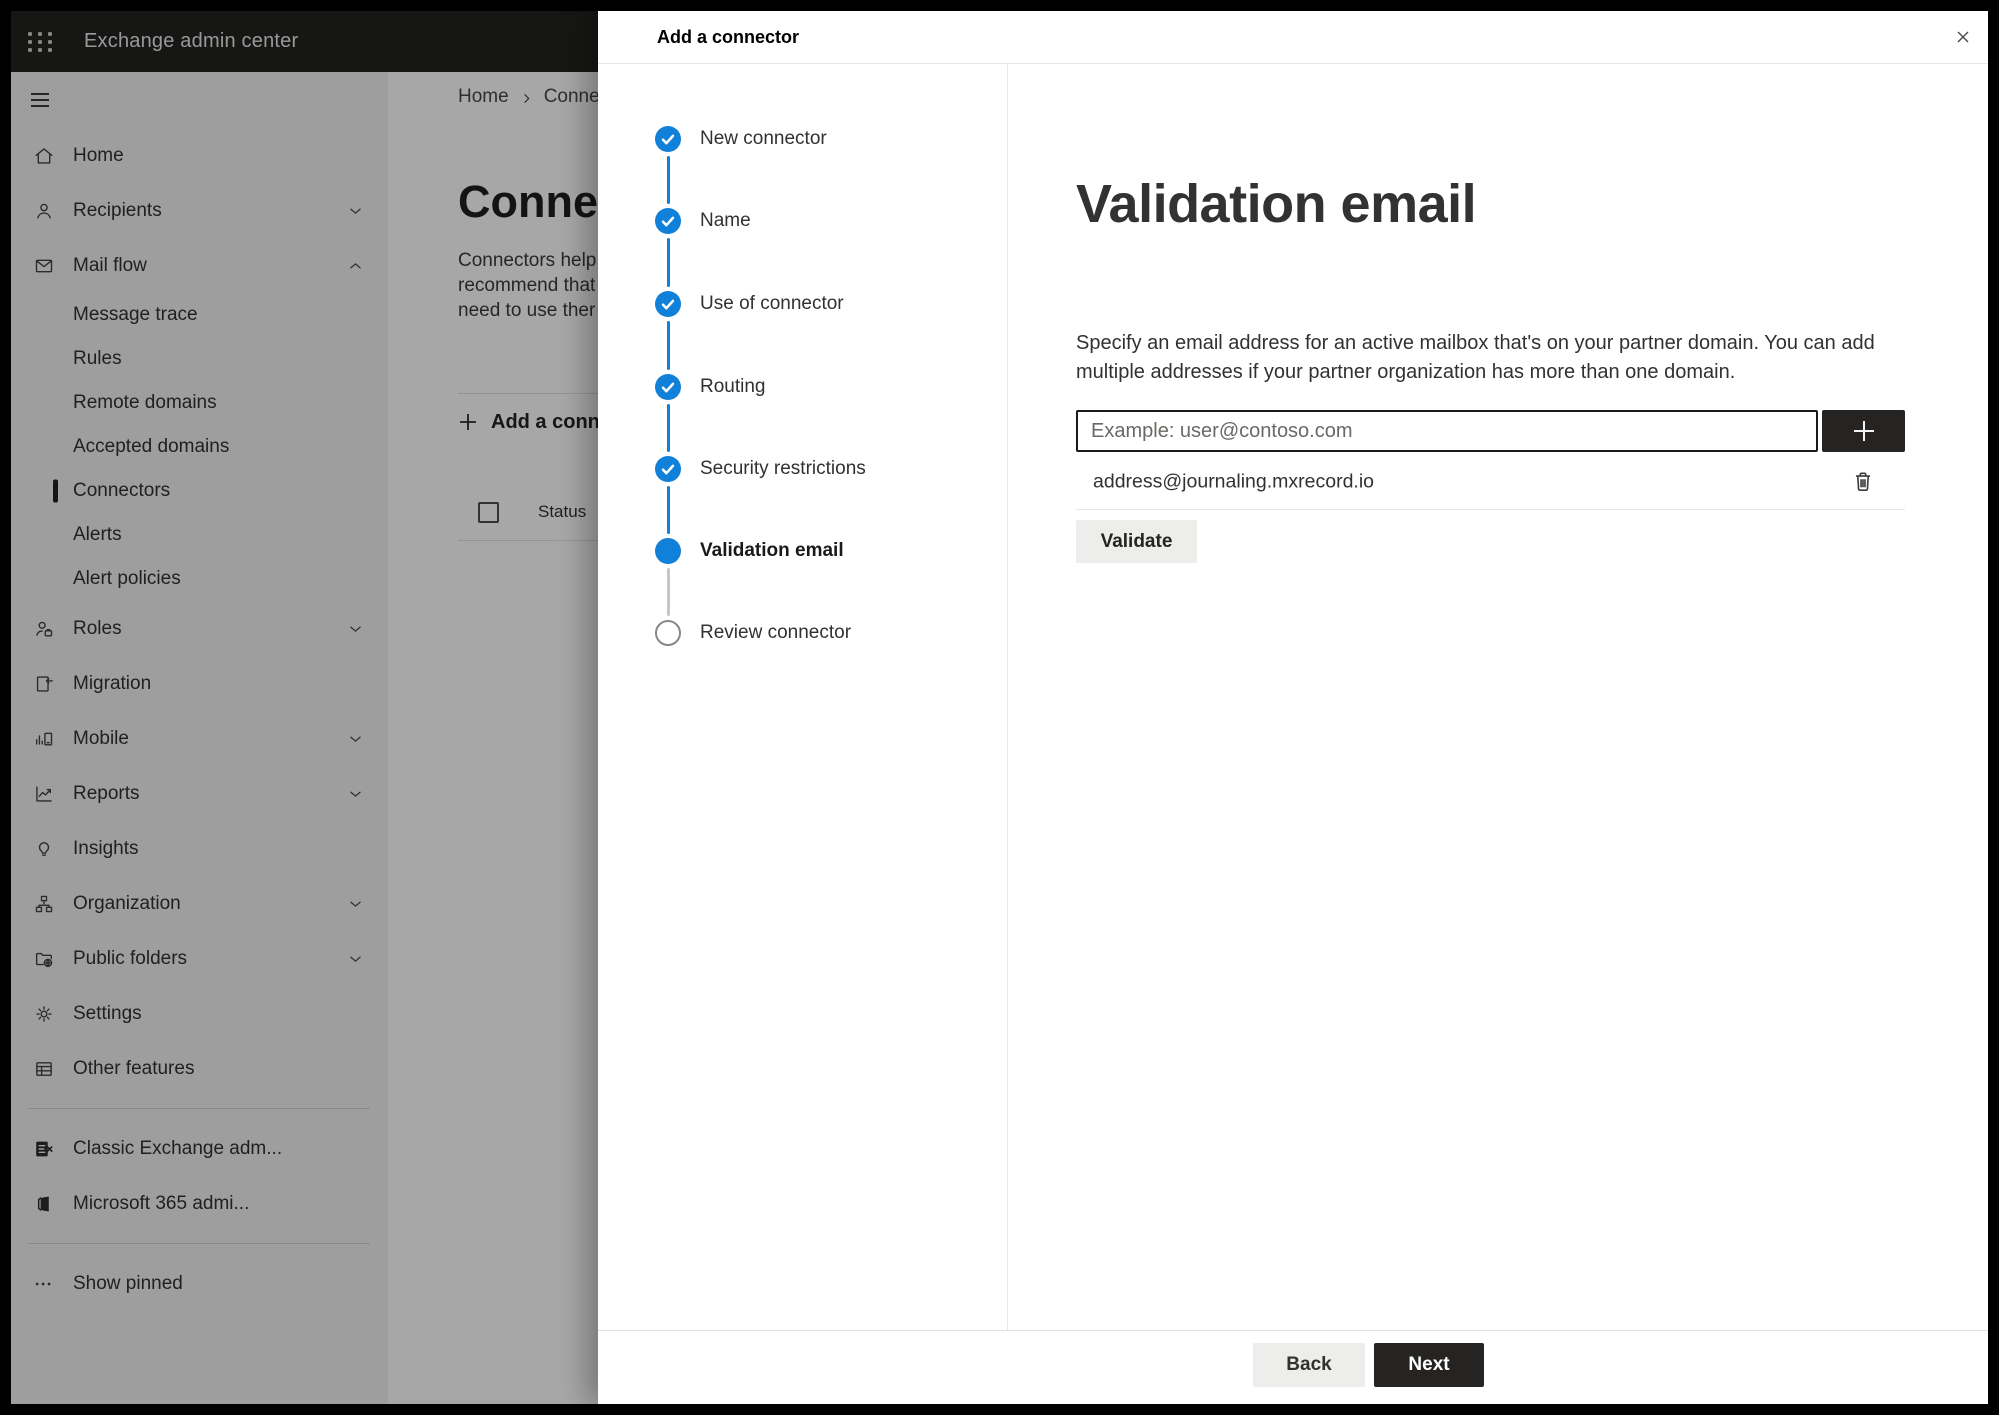 Image resolution: width=1999 pixels, height=1415 pixels. Describe the element at coordinates (1447, 431) in the screenshot. I see `validation-email-input` at that location.